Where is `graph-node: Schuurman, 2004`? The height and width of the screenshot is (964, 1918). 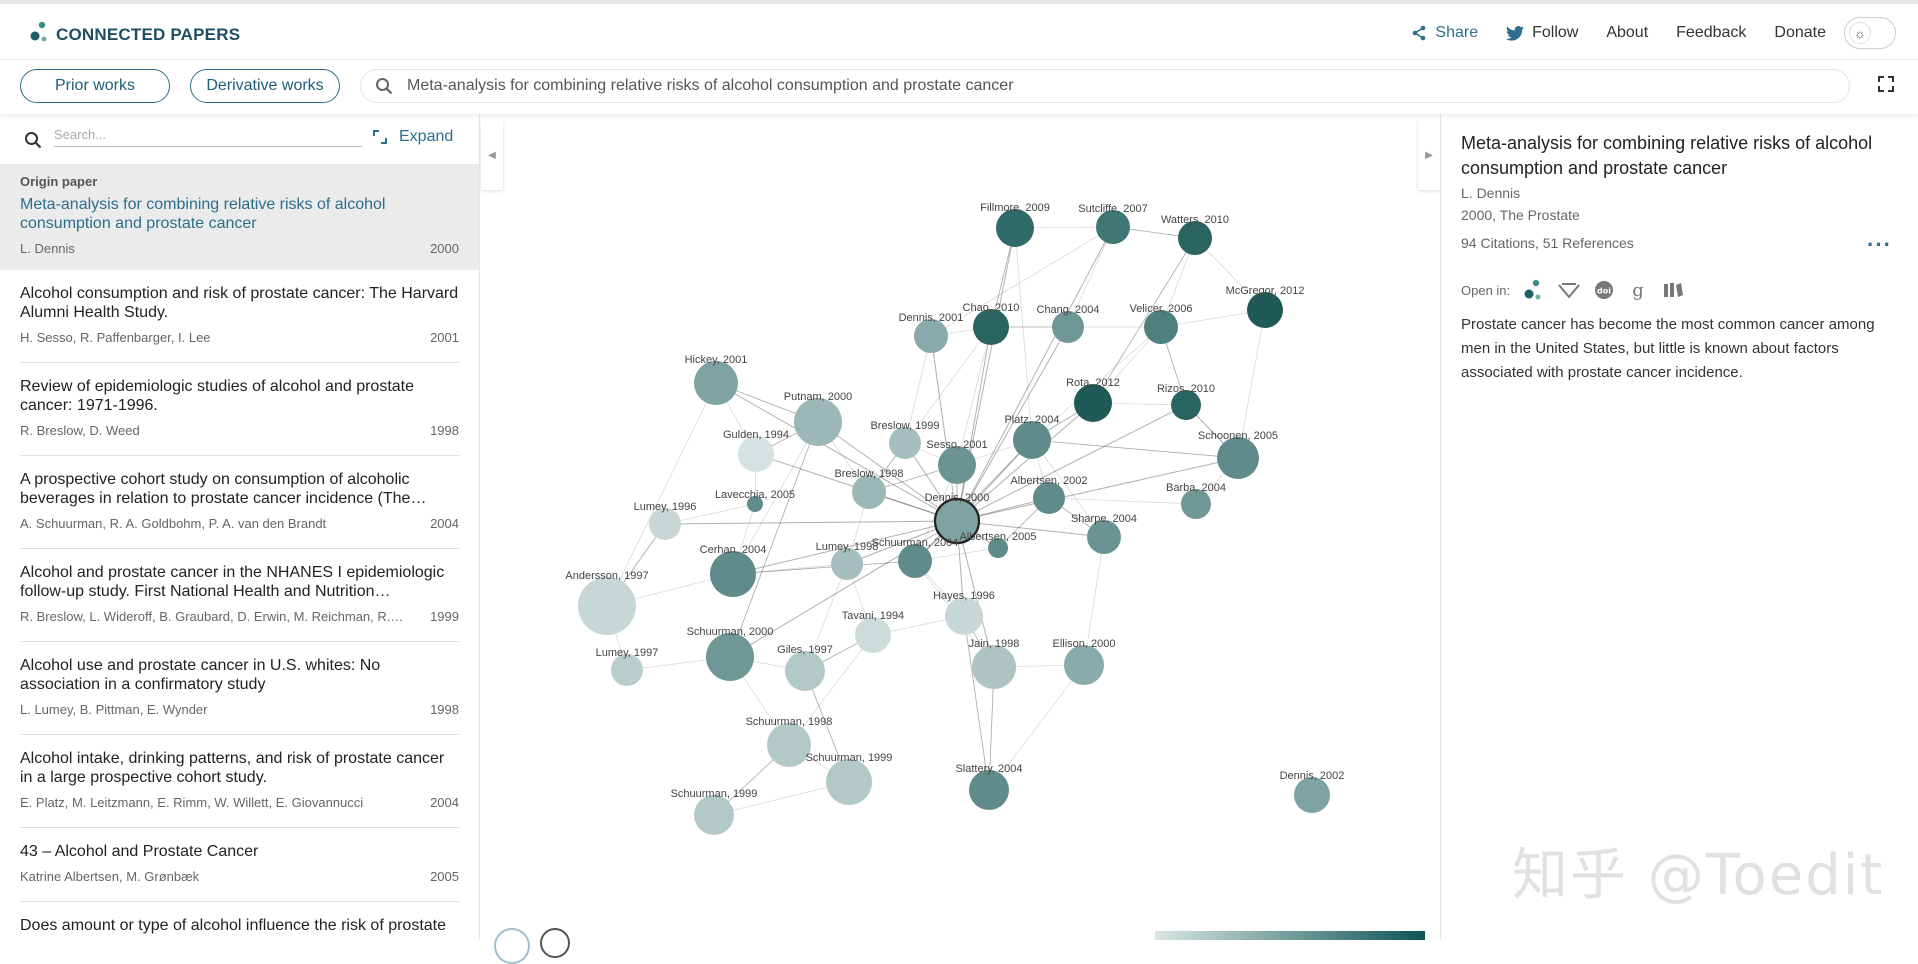
graph-node: Schuurman, 2004 is located at coordinates (915, 557).